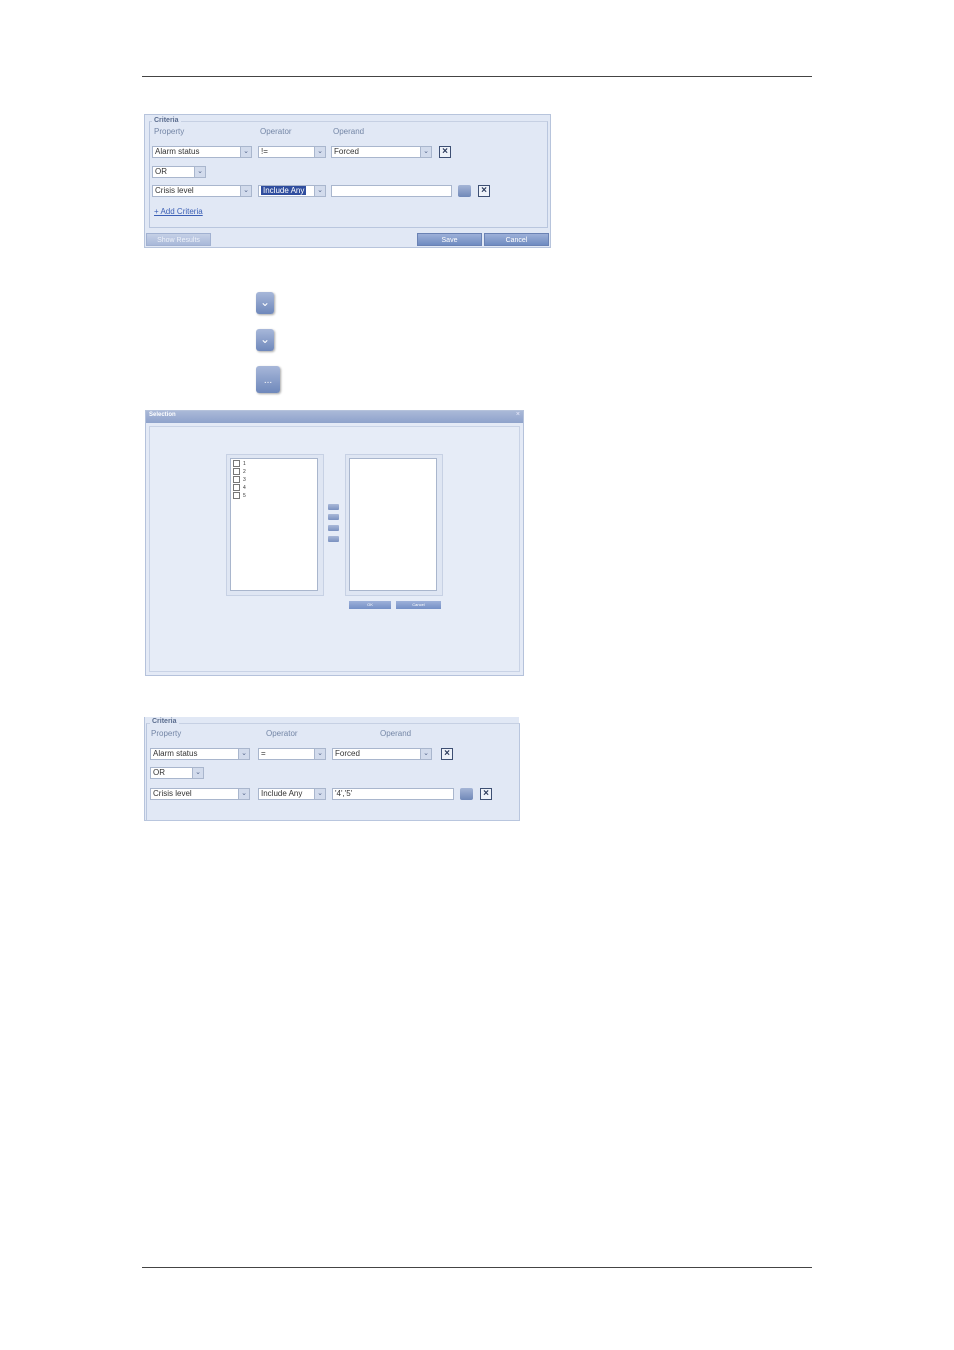 The image size is (954, 1350). What do you see at coordinates (334, 549) in the screenshot?
I see `dialog-body` at bounding box center [334, 549].